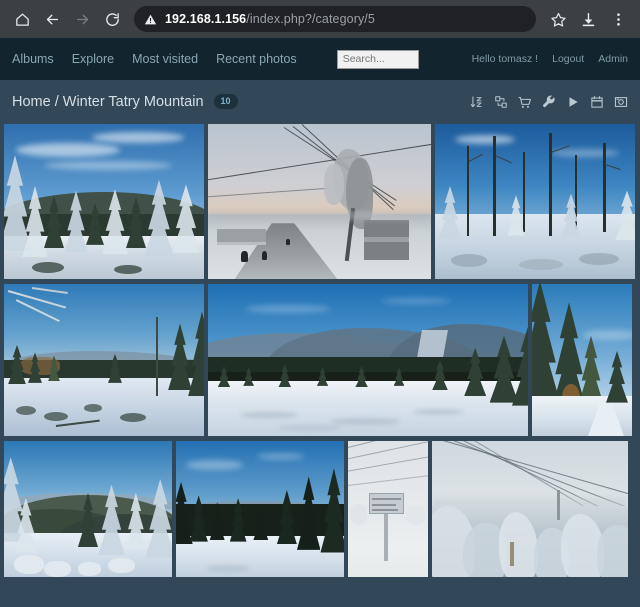 The height and width of the screenshot is (607, 640). I want to click on forward-arrow-icon, so click(82, 19).